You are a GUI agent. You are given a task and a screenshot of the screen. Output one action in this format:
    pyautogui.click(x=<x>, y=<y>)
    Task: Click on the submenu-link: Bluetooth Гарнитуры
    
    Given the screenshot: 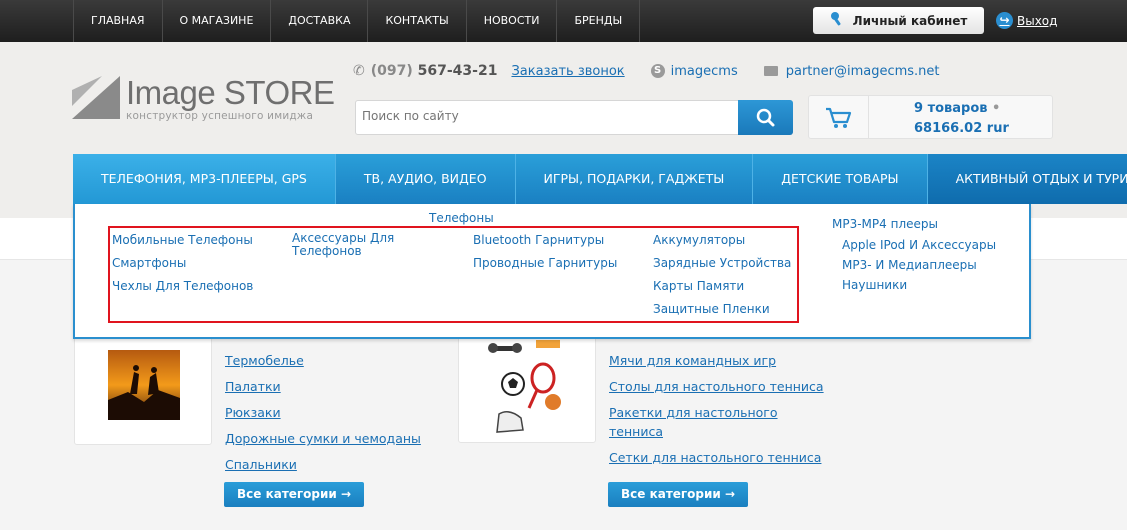 What is the action you would take?
    pyautogui.click(x=538, y=240)
    